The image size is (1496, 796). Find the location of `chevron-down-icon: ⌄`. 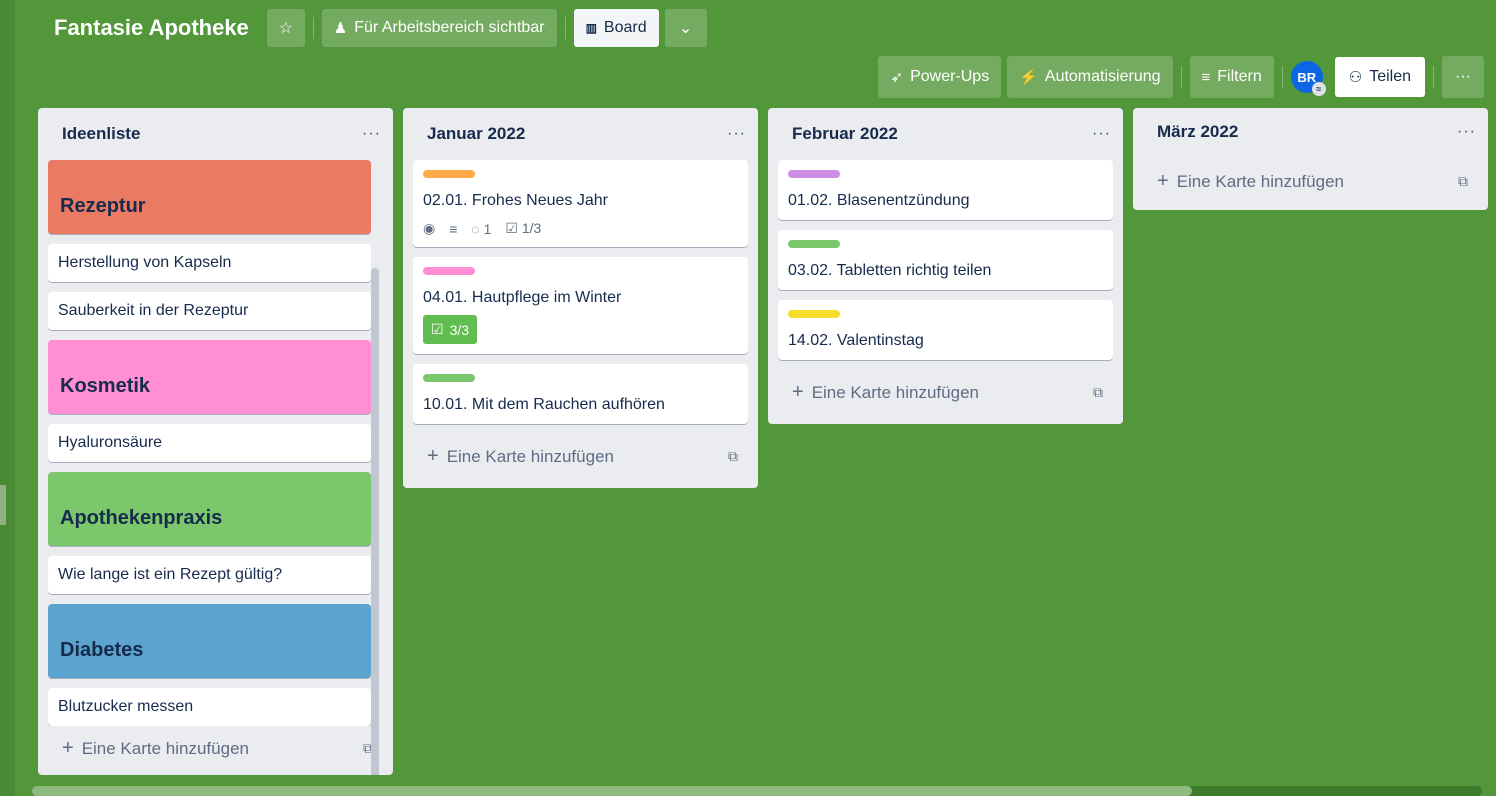

chevron-down-icon: ⌄ is located at coordinates (685, 28).